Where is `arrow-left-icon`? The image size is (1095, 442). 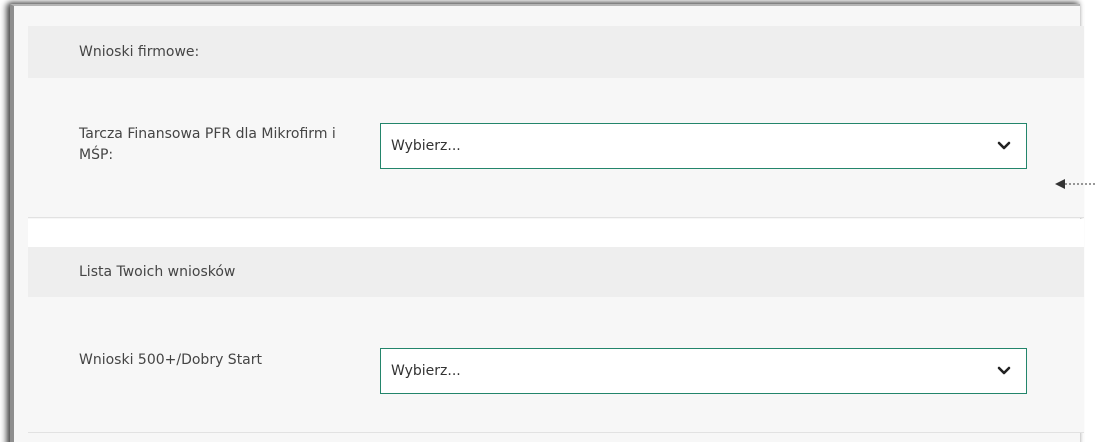
arrow-left-icon is located at coordinates (1075, 184).